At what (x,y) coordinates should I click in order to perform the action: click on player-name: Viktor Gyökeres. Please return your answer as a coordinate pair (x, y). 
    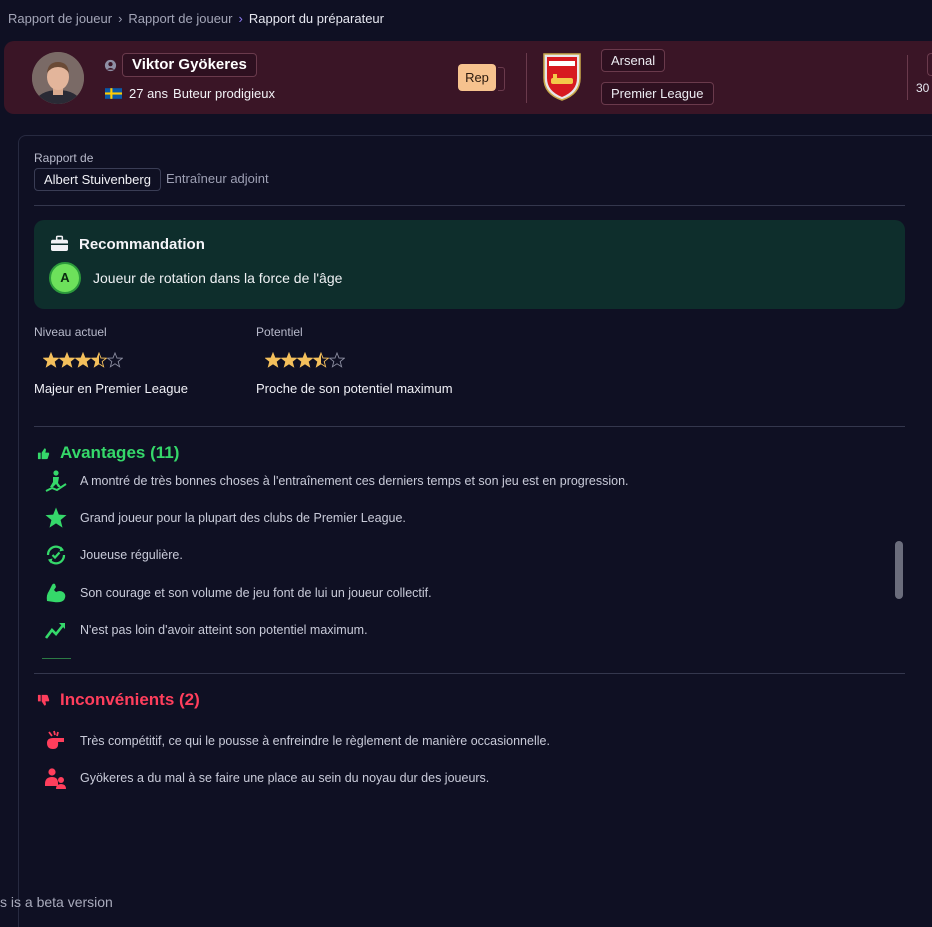
    Looking at the image, I should click on (189, 65).